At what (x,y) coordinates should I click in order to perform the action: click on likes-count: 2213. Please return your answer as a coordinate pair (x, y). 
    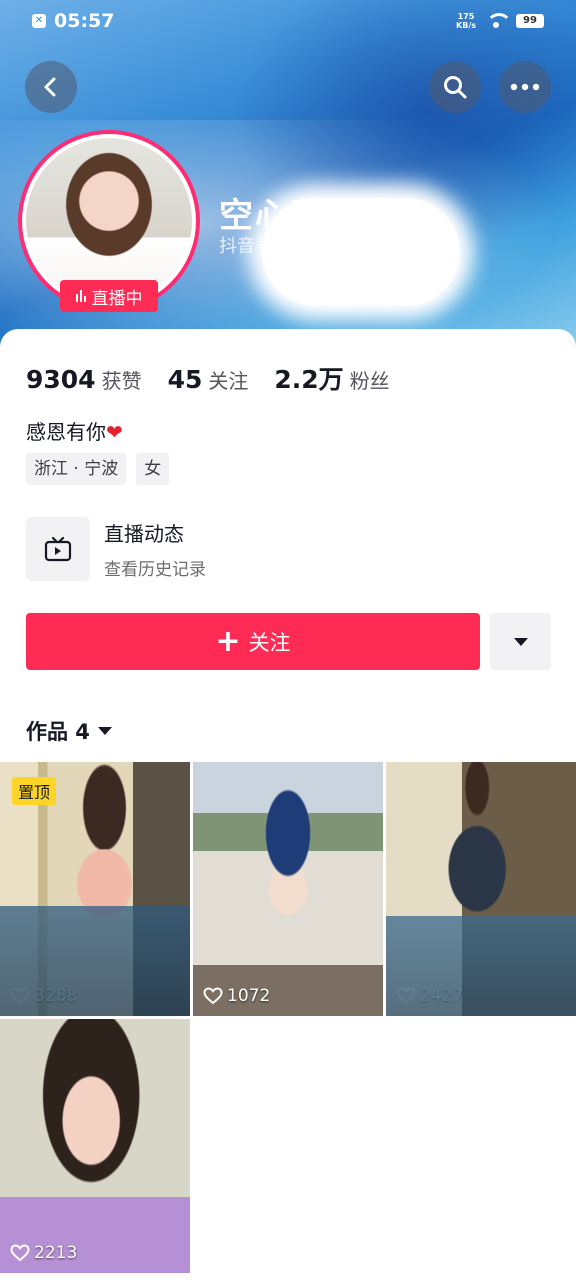
    Looking at the image, I should click on (56, 1253).